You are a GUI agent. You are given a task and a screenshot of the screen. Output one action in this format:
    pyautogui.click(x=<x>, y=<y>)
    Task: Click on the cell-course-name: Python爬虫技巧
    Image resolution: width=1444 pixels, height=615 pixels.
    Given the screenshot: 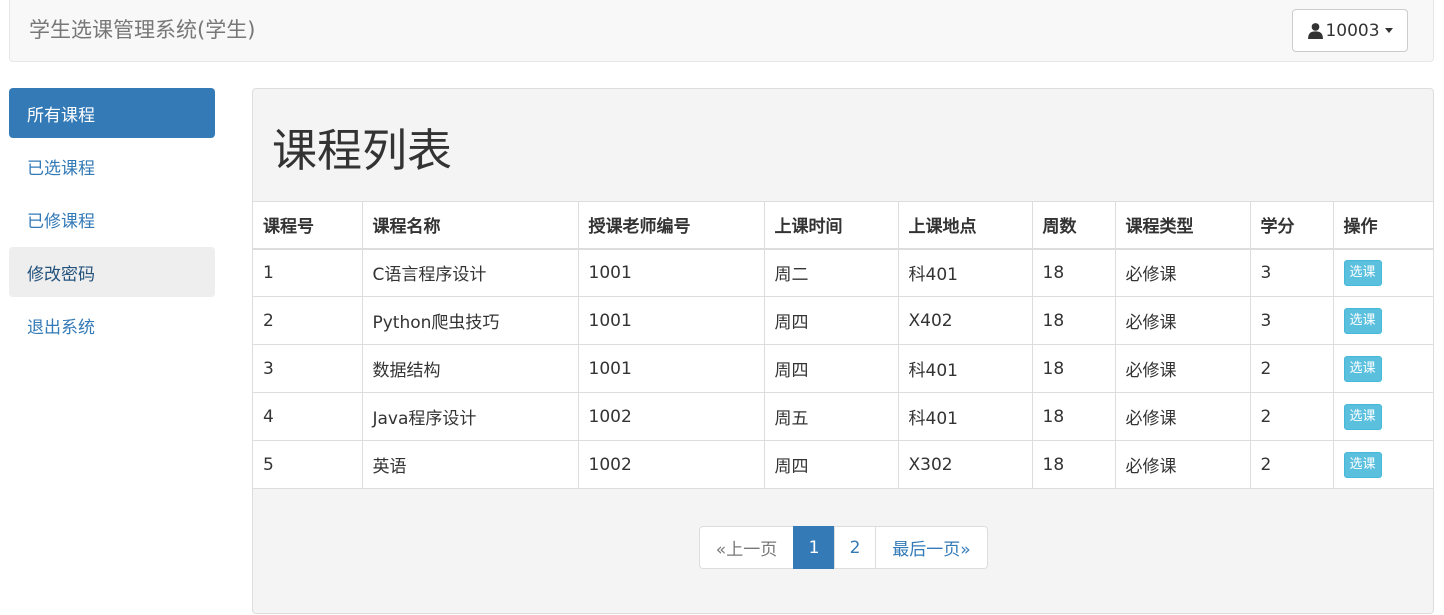 What is the action you would take?
    pyautogui.click(x=470, y=320)
    